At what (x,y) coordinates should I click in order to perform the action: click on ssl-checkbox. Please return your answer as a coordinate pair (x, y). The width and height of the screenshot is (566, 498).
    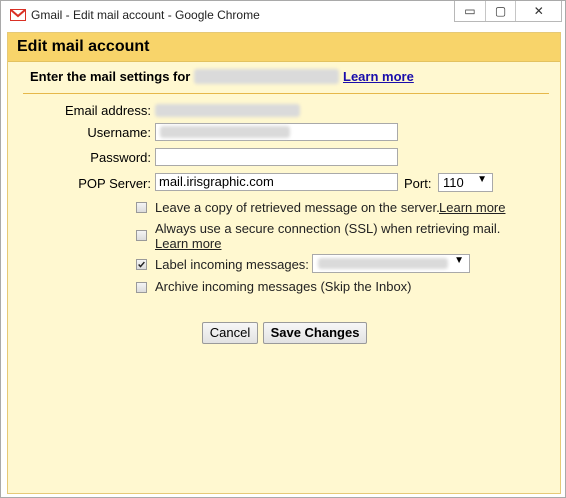
    Looking at the image, I should click on (141, 235).